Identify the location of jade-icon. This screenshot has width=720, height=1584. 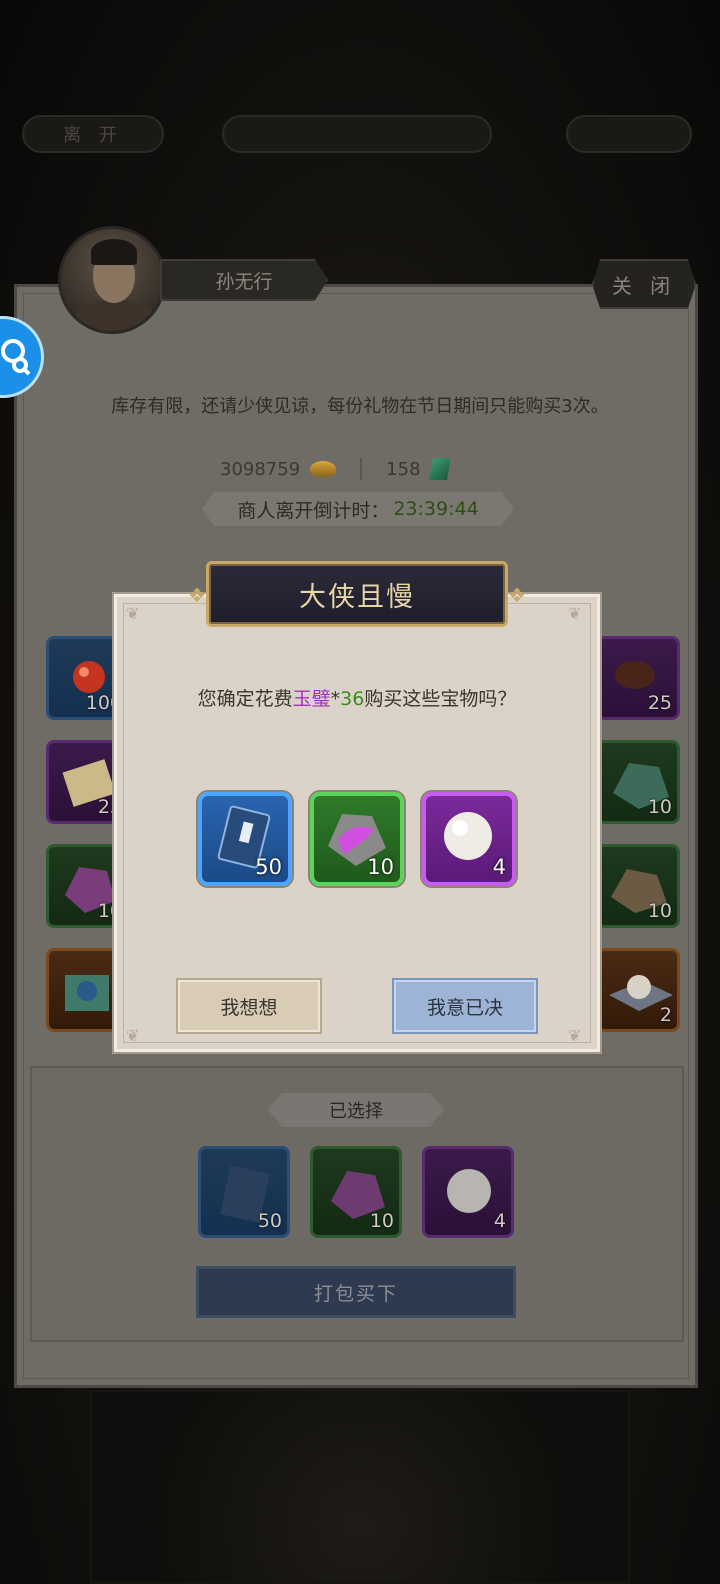
(439, 469).